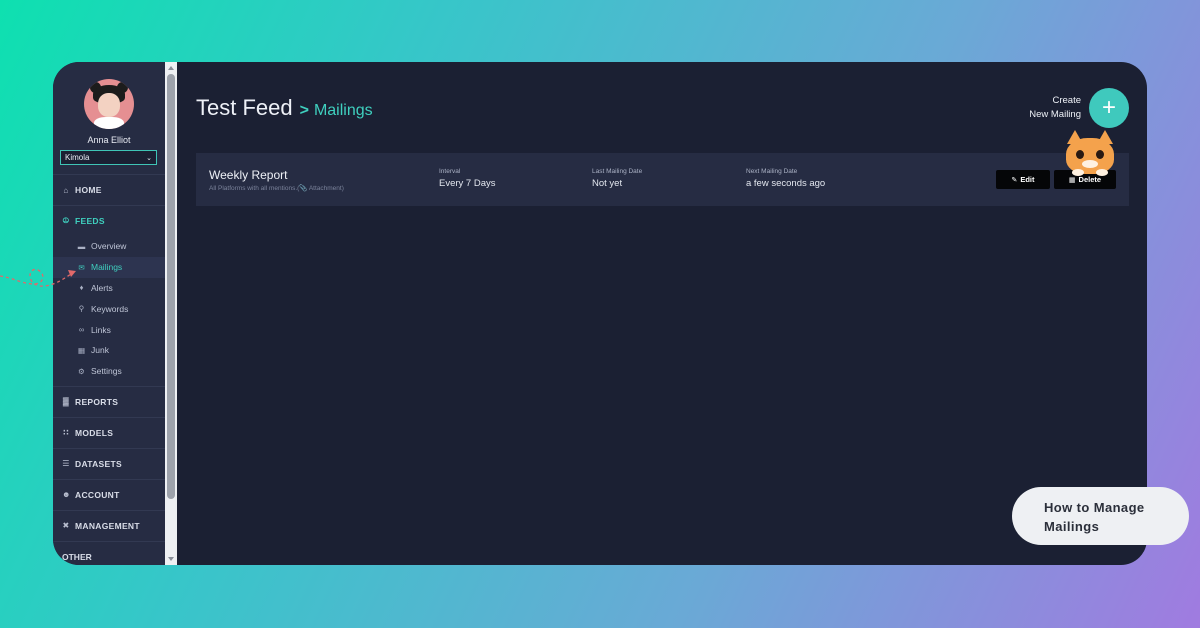 This screenshot has width=1200, height=628. I want to click on plus-icon: +, so click(1109, 108).